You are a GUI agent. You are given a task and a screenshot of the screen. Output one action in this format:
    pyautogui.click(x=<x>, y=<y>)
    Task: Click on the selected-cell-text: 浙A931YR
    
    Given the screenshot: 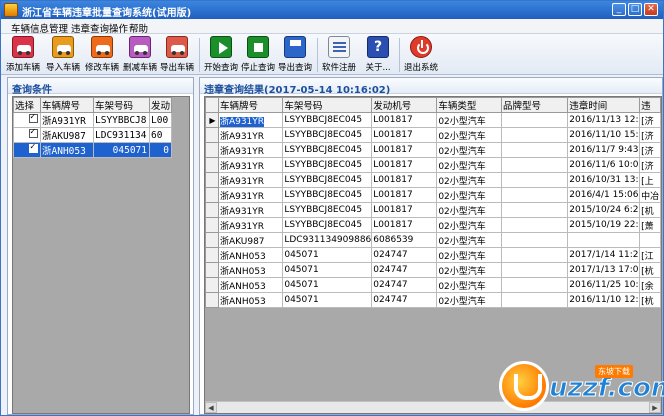 What is the action you would take?
    pyautogui.click(x=242, y=121)
    